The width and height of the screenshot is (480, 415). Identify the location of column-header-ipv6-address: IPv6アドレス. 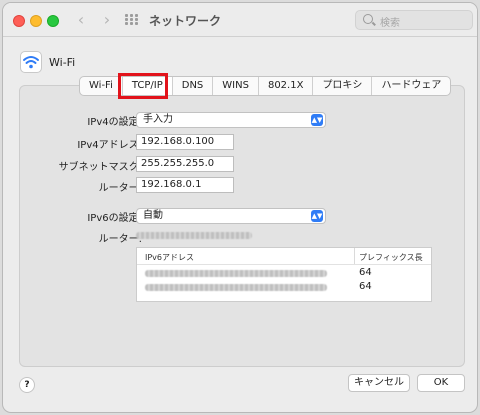
(170, 257).